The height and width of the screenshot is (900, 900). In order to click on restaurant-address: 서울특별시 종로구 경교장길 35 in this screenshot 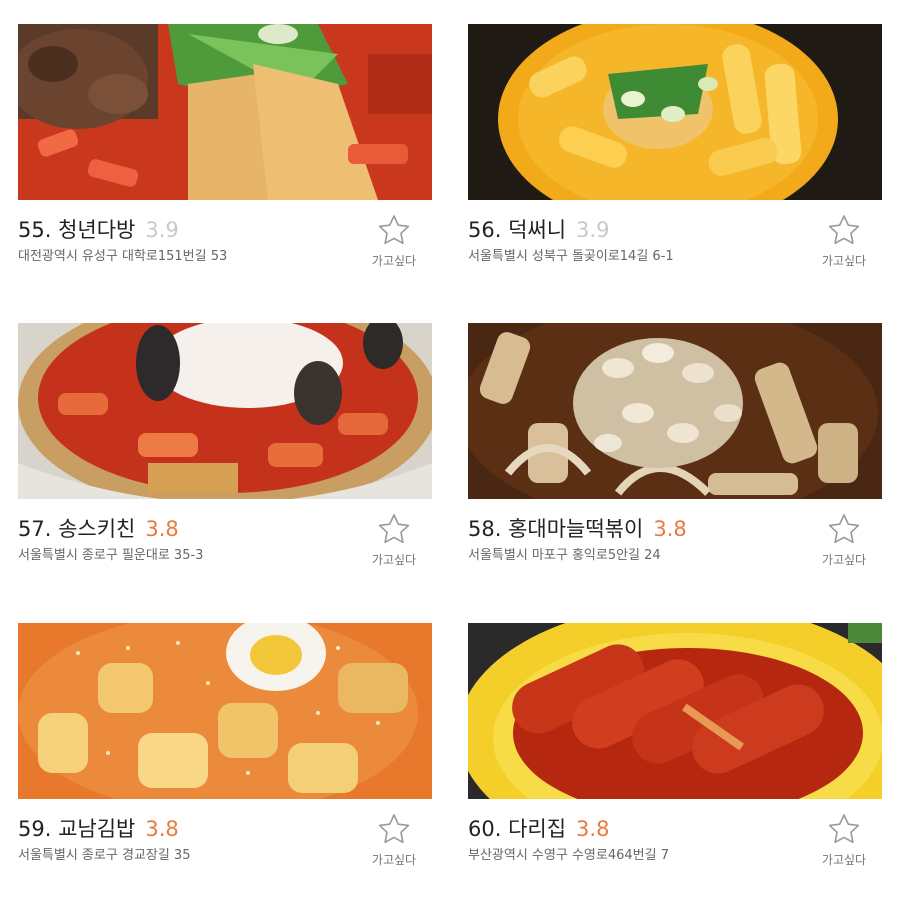, I will do `click(104, 855)`.